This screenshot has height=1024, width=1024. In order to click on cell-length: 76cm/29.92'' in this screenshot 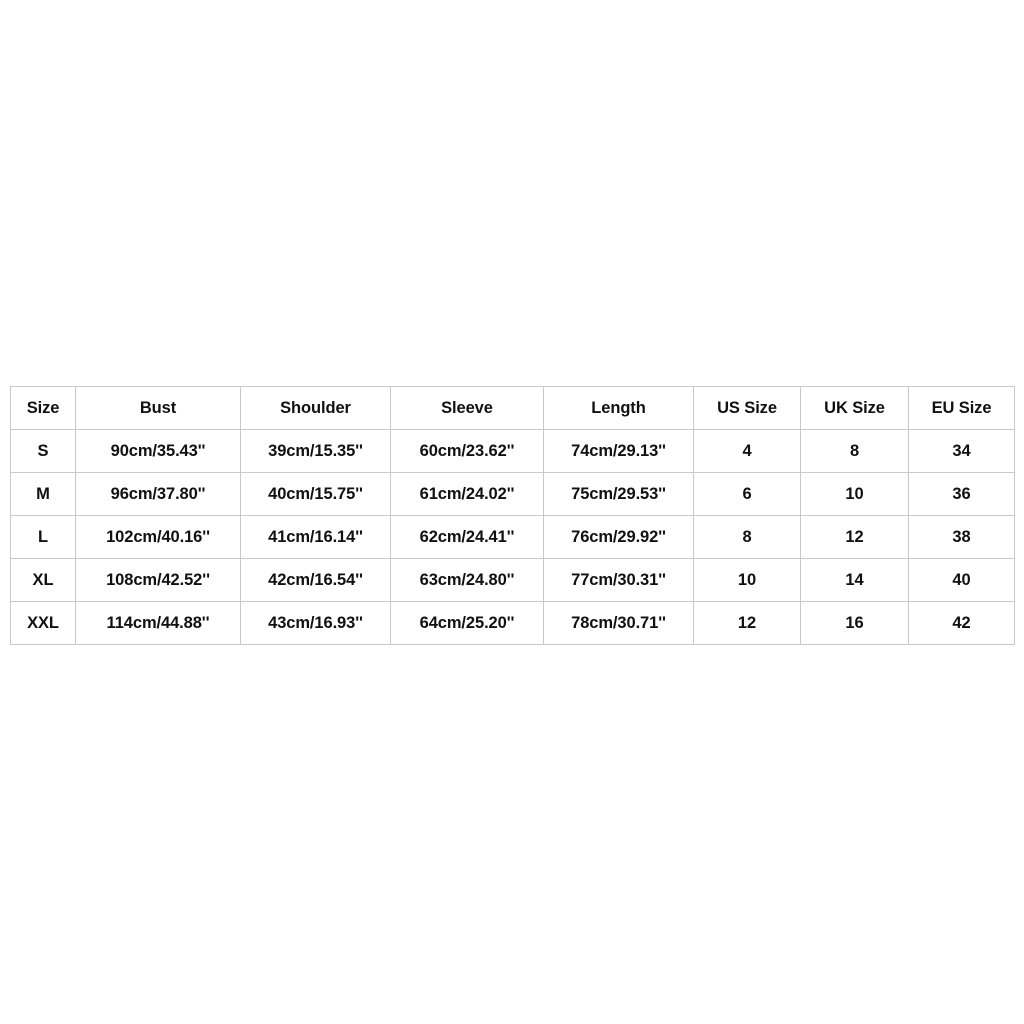, I will do `click(618, 537)`.